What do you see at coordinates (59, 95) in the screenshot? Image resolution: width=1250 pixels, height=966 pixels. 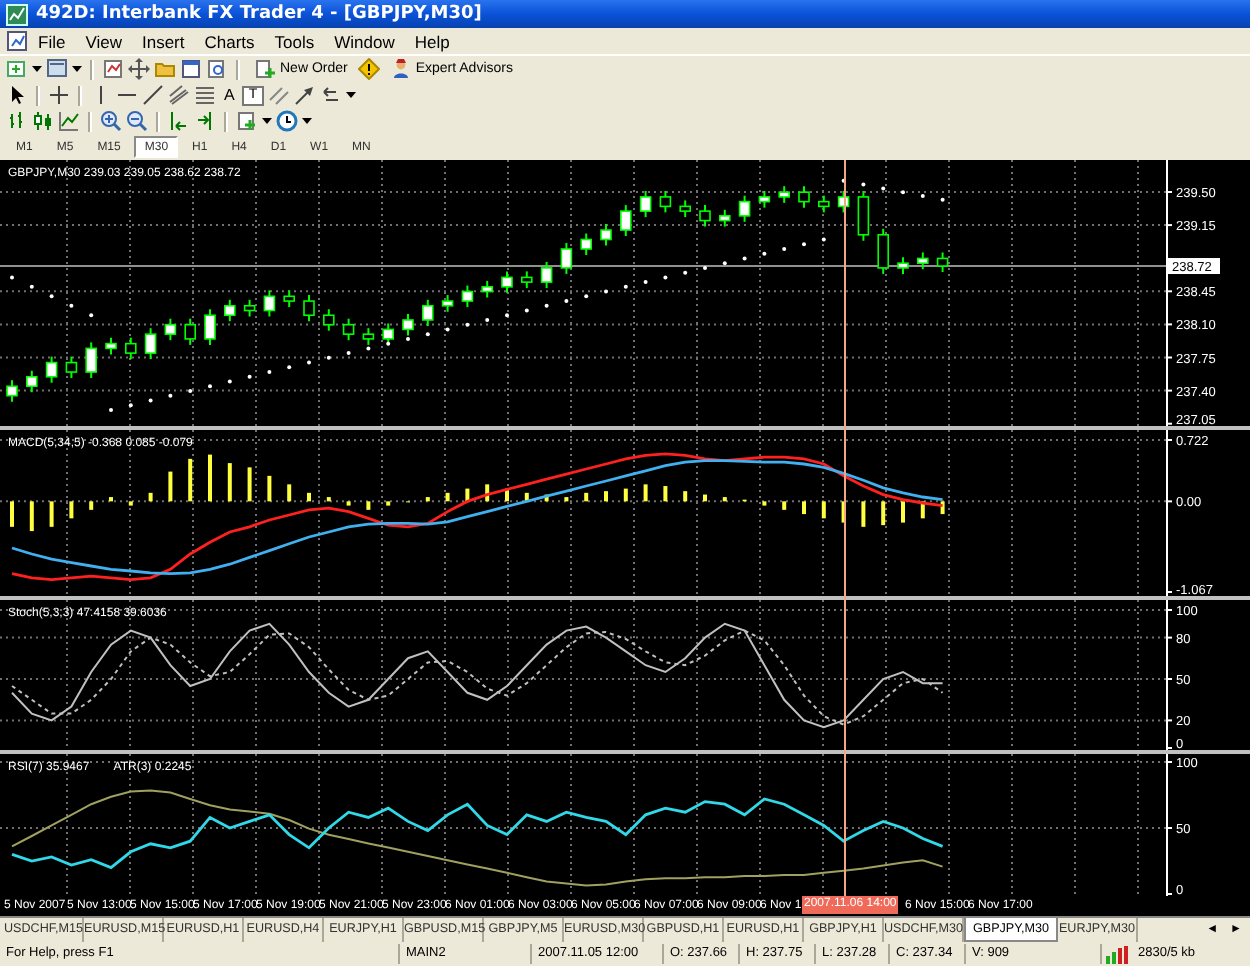 I see `crosshair-icon` at bounding box center [59, 95].